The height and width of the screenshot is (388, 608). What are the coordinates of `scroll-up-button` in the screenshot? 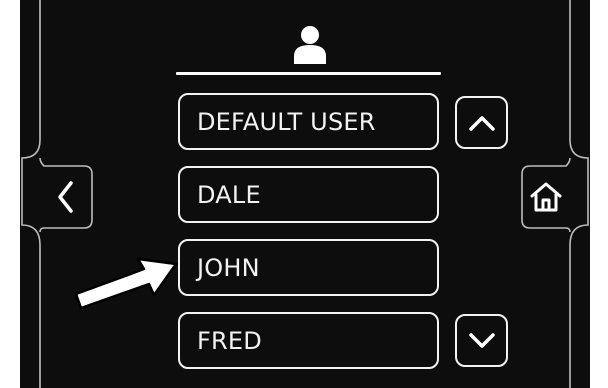 It's located at (481, 122).